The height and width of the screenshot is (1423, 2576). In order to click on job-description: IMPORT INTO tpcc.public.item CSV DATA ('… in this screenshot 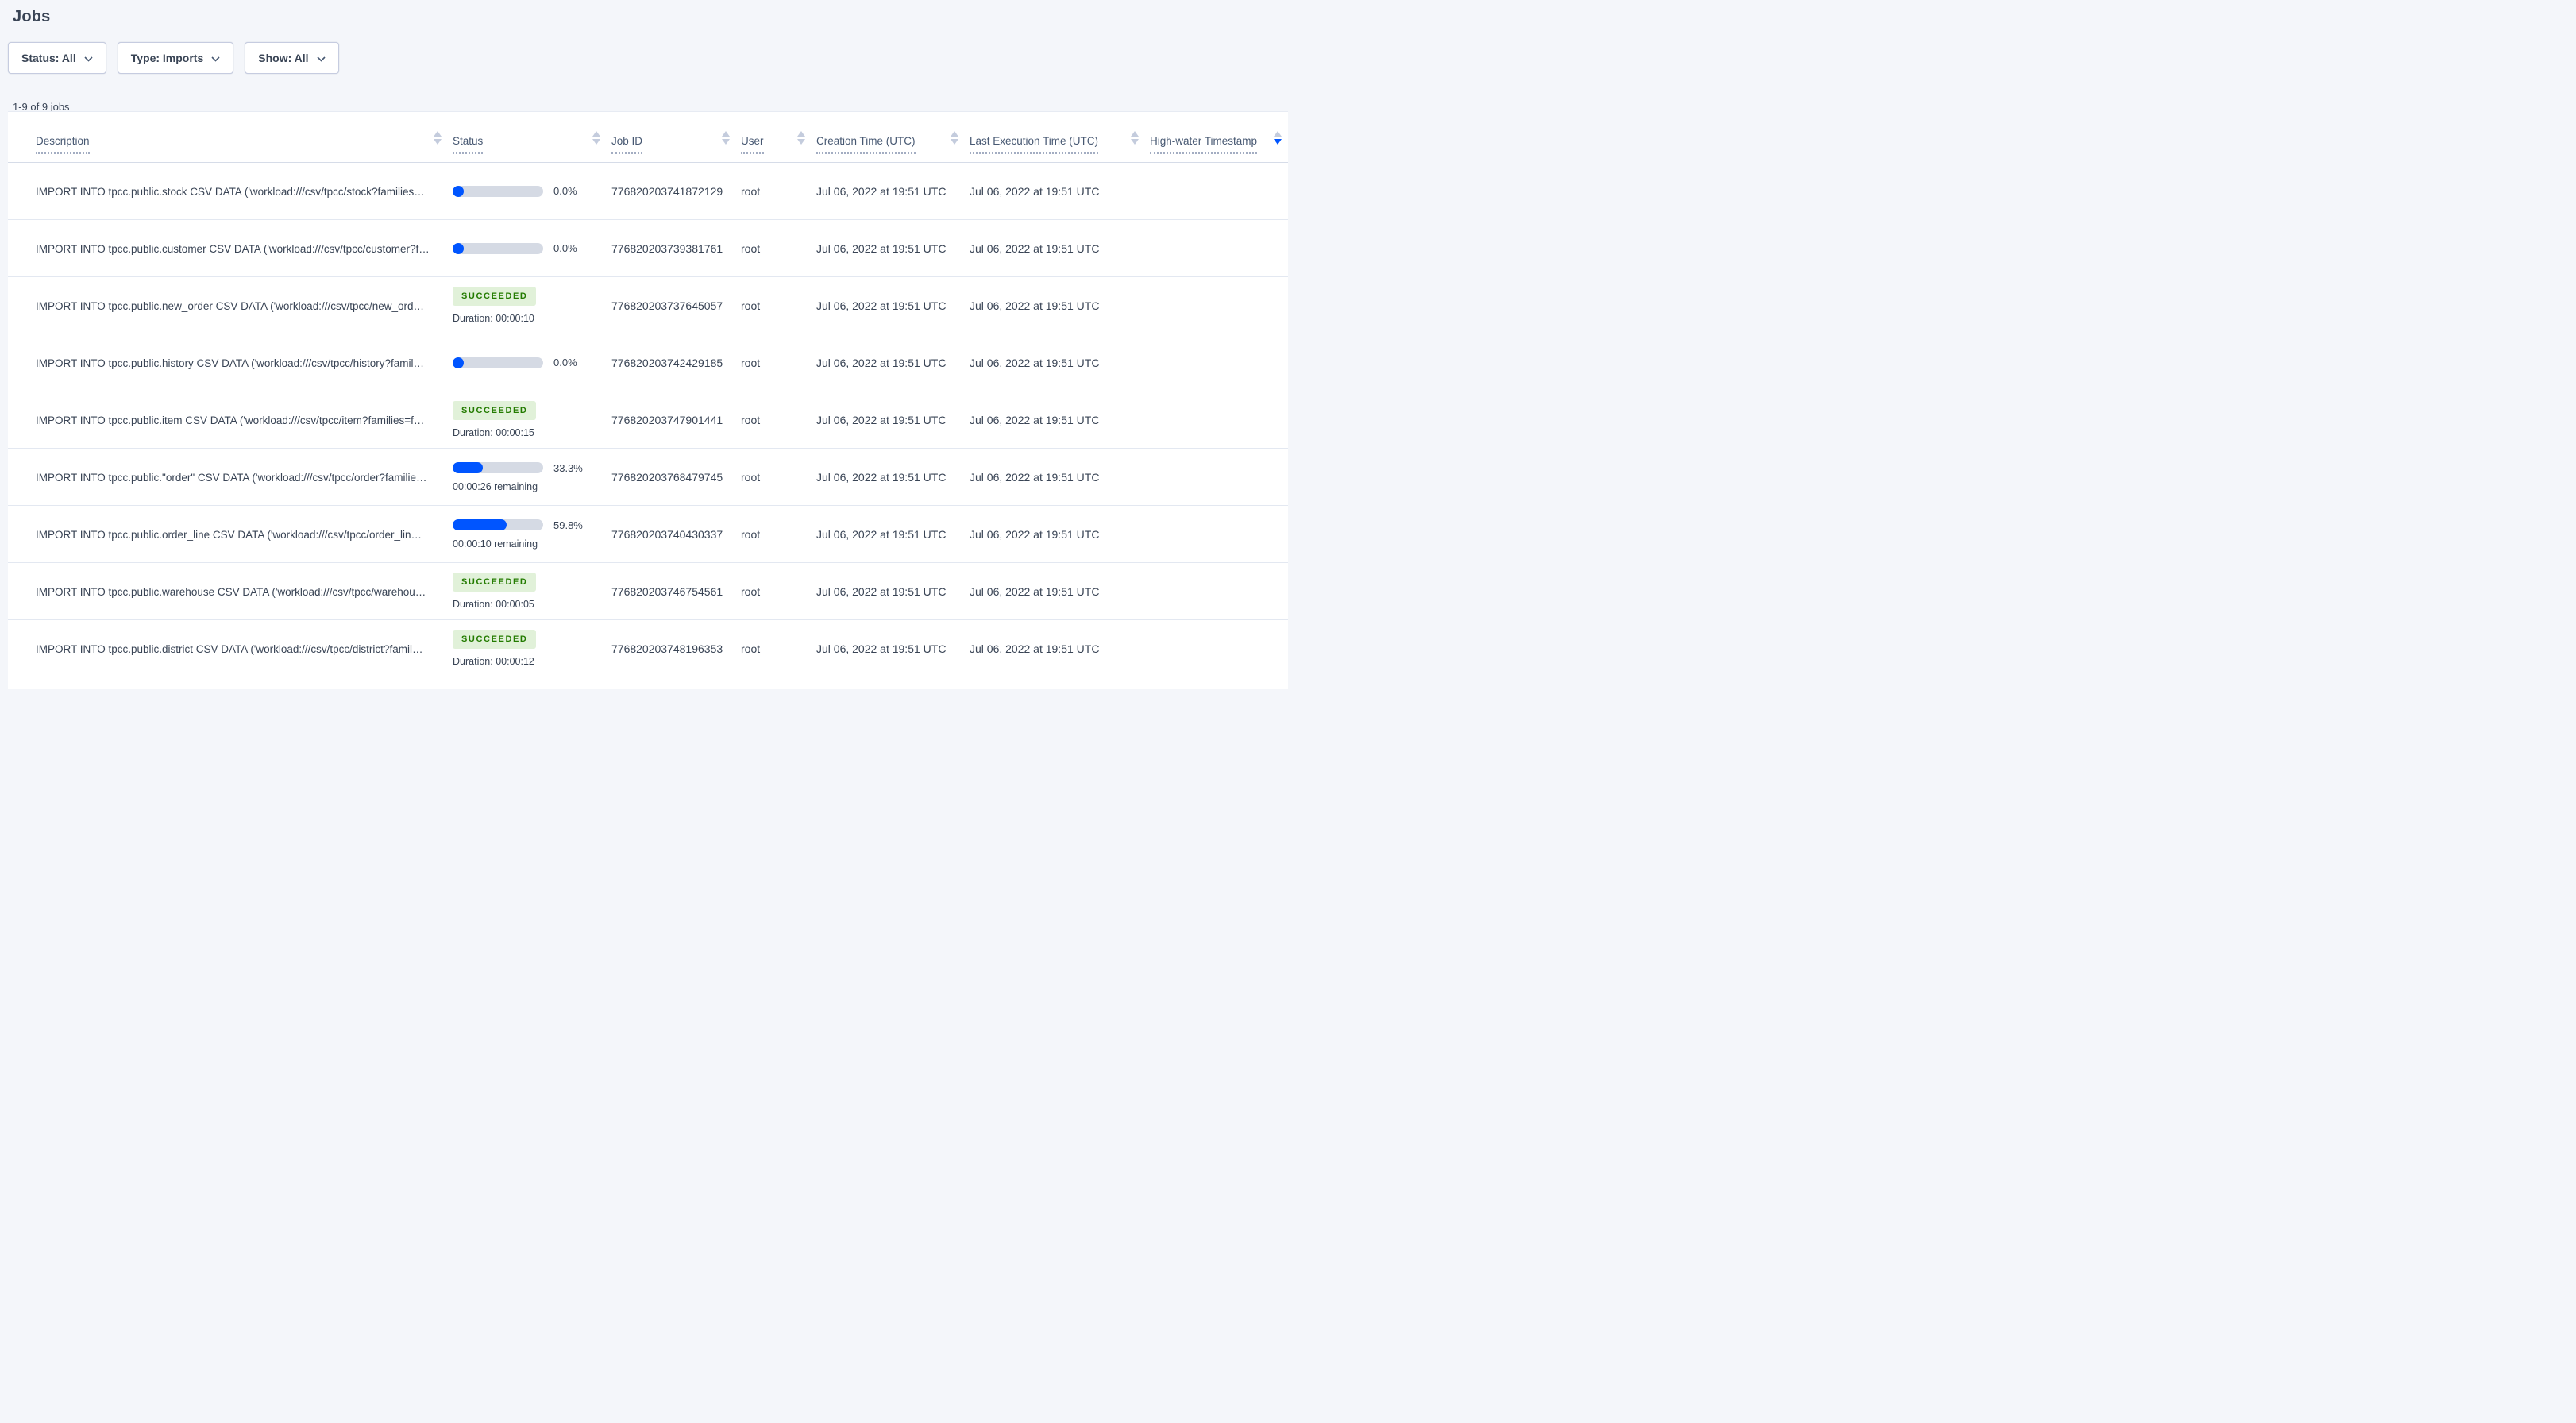, I will do `click(230, 420)`.